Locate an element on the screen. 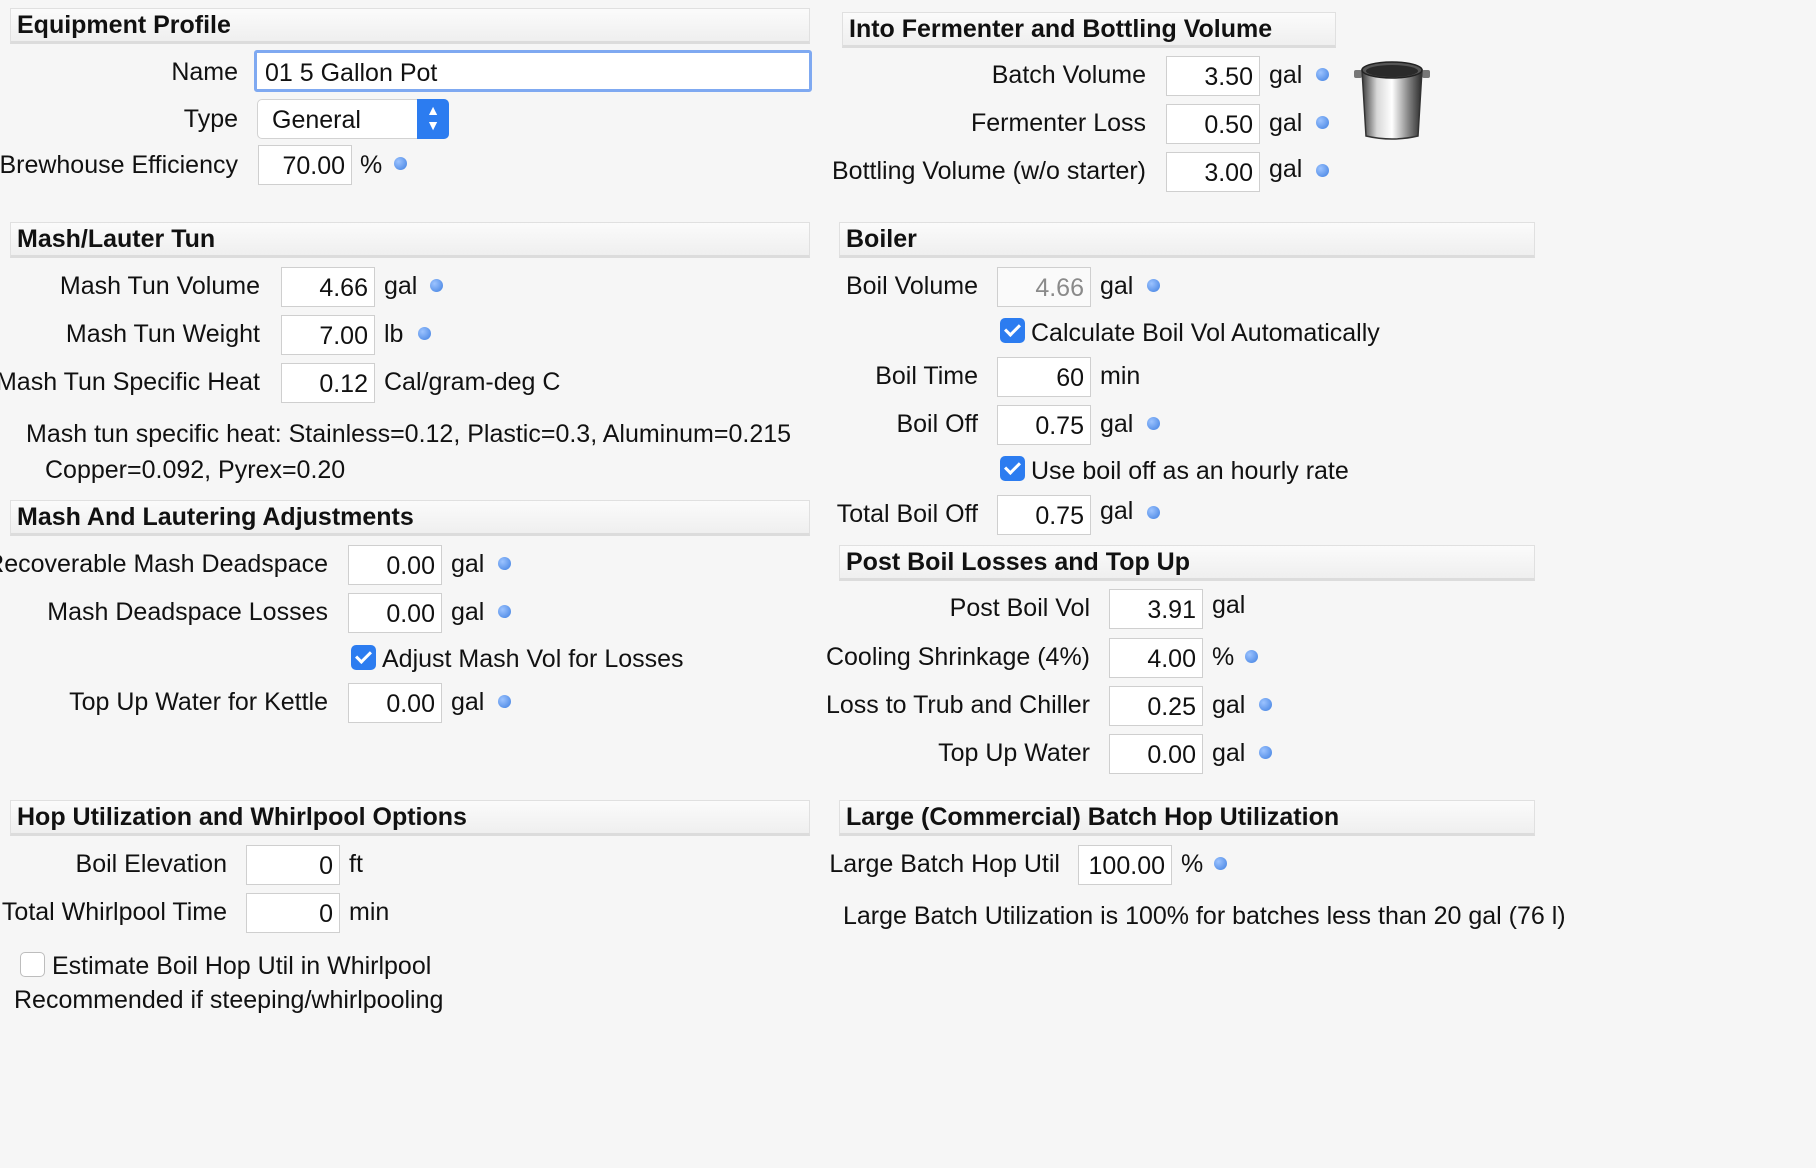  cooling-shrinkage-label: Cooling Shrinkage (4%) is located at coordinates (957, 657).